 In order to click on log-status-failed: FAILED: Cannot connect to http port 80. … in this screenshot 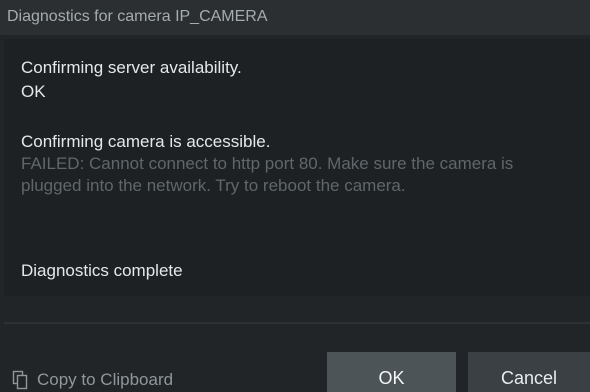, I will do `click(267, 174)`.